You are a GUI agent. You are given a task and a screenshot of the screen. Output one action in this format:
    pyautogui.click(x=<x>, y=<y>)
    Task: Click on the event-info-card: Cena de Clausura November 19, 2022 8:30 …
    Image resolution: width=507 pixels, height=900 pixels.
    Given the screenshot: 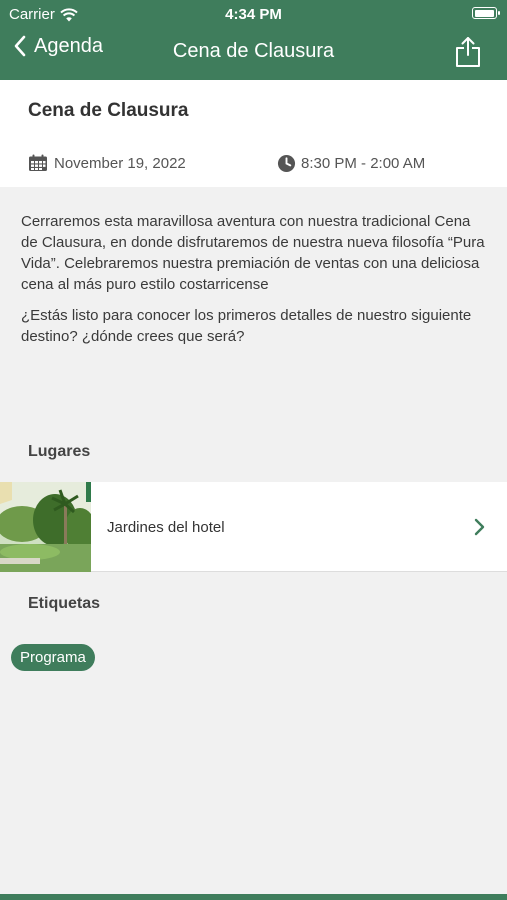 What is the action you would take?
    pyautogui.click(x=253, y=133)
    